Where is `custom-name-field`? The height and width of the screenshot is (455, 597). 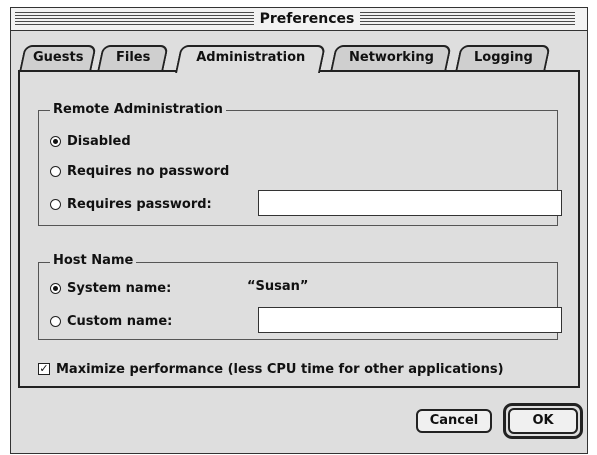 custom-name-field is located at coordinates (410, 320).